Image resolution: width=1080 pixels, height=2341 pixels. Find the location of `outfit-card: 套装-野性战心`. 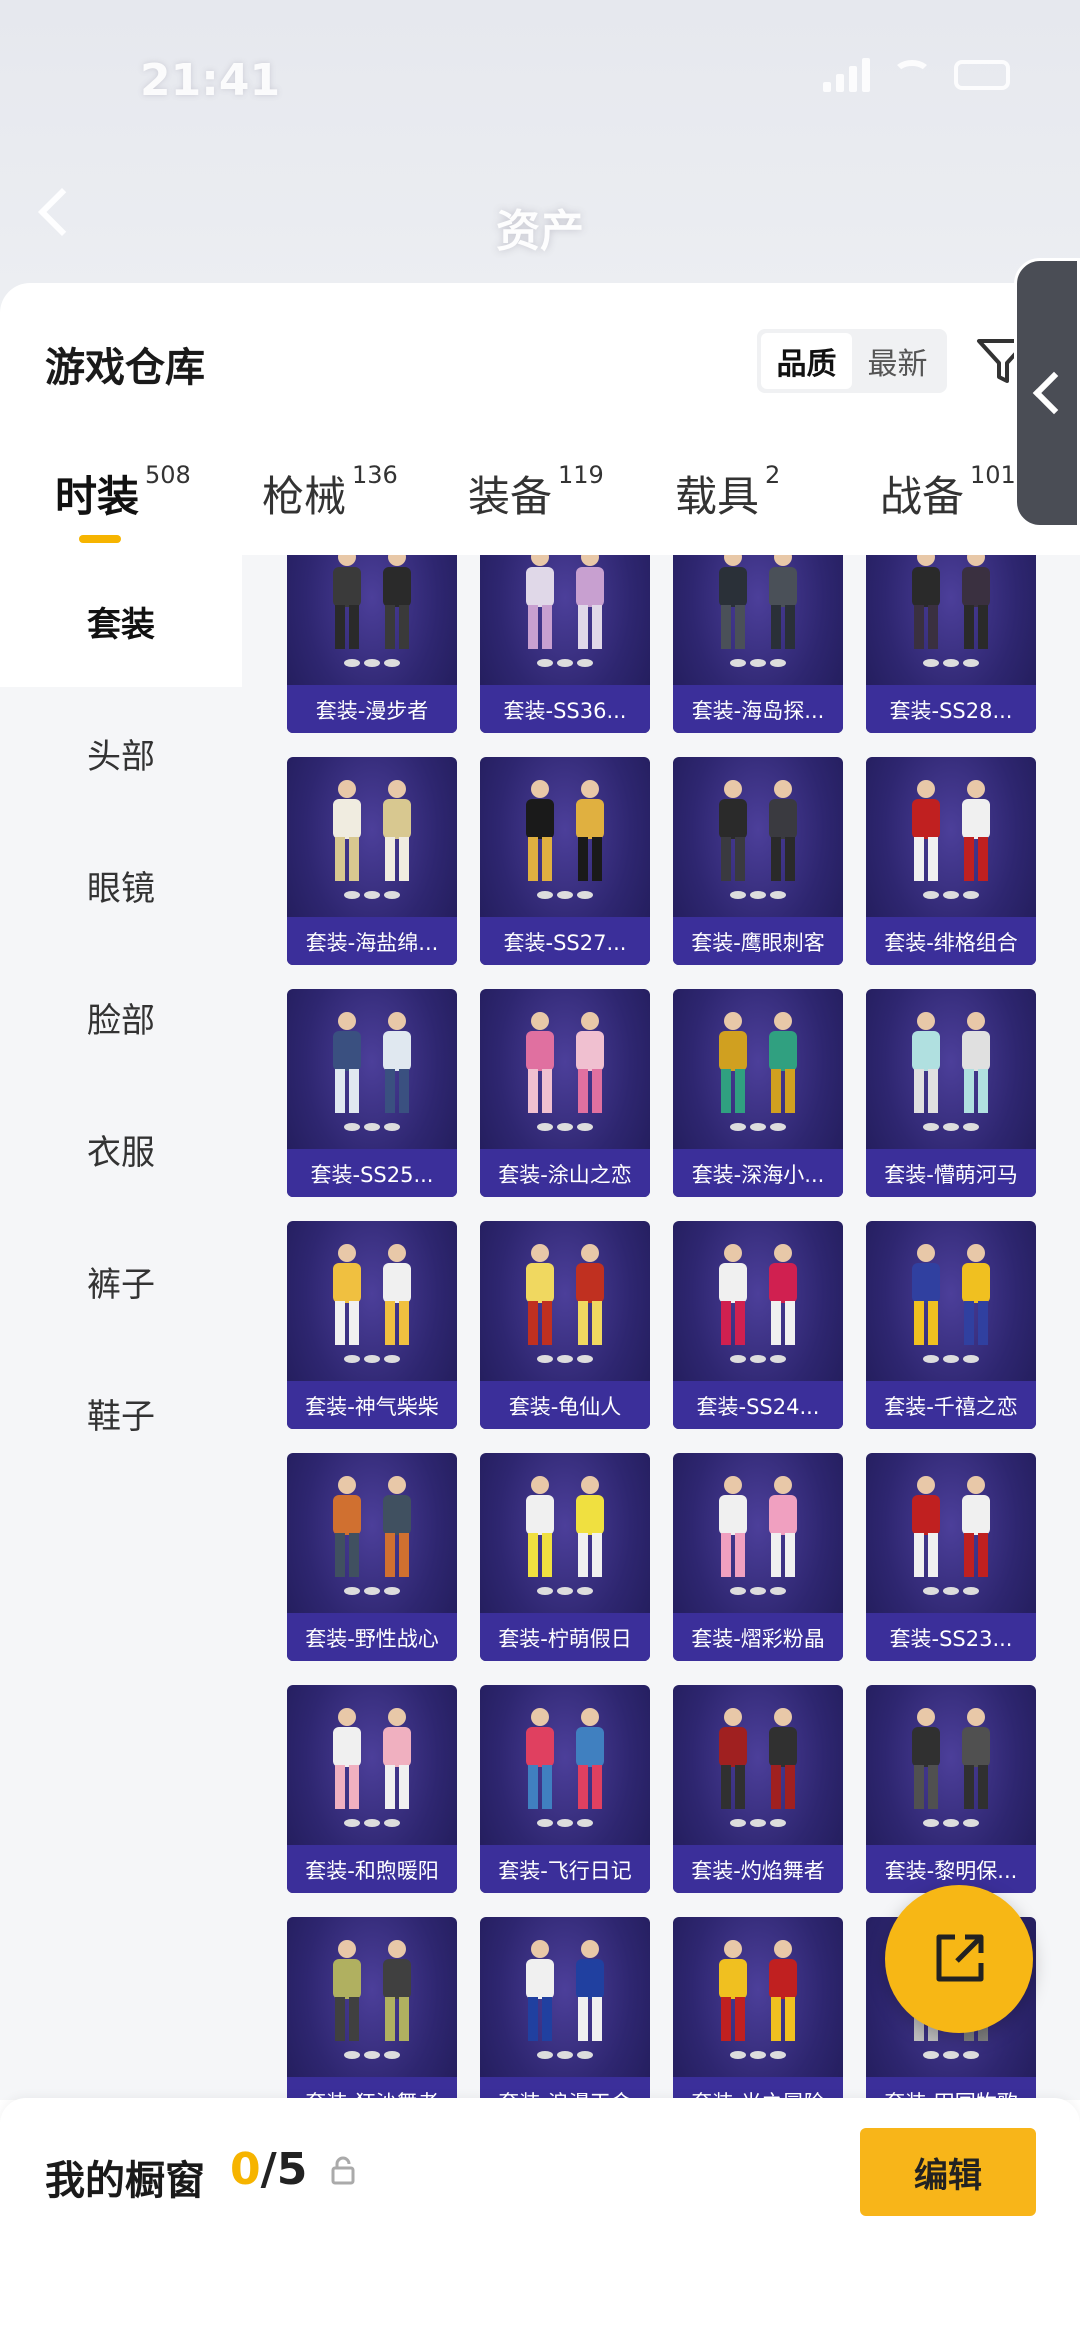

outfit-card: 套装-野性战心 is located at coordinates (372, 1557).